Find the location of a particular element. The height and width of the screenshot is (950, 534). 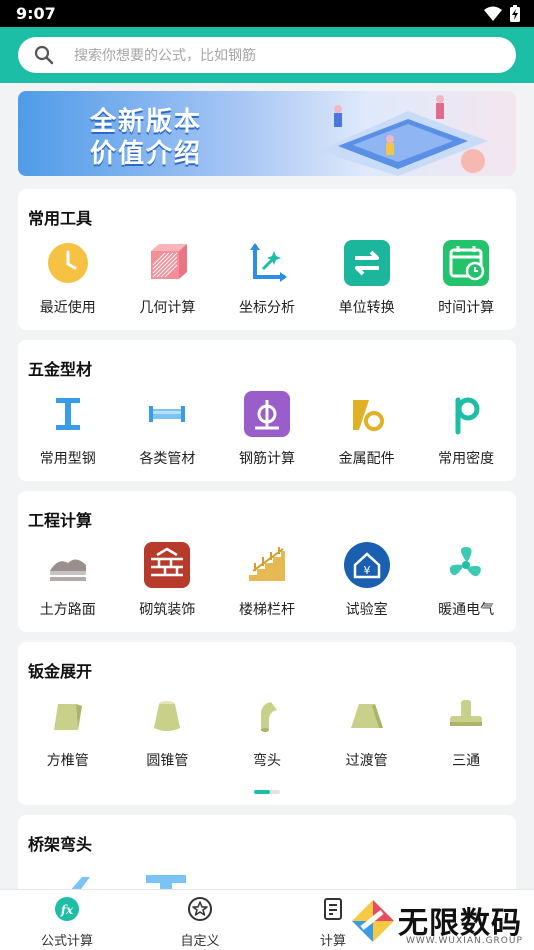

section-title: 桥架弯头 is located at coordinates (60, 844).